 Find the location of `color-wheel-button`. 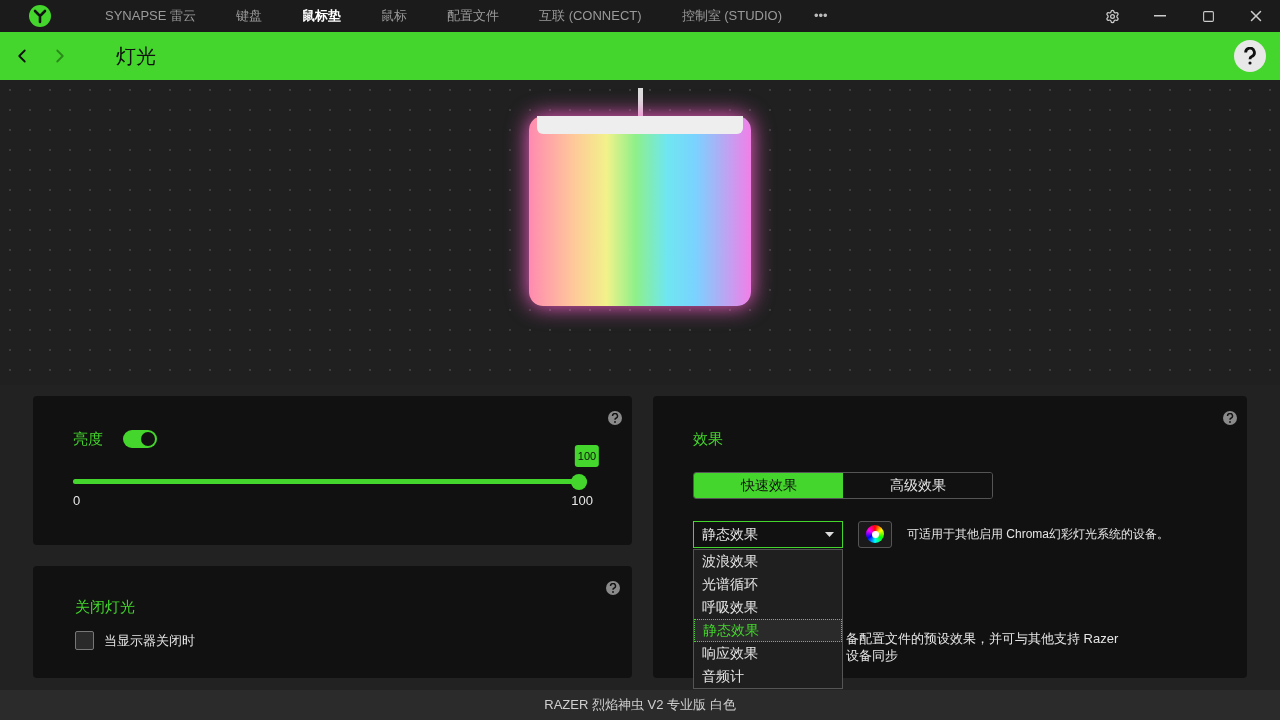

color-wheel-button is located at coordinates (875, 534).